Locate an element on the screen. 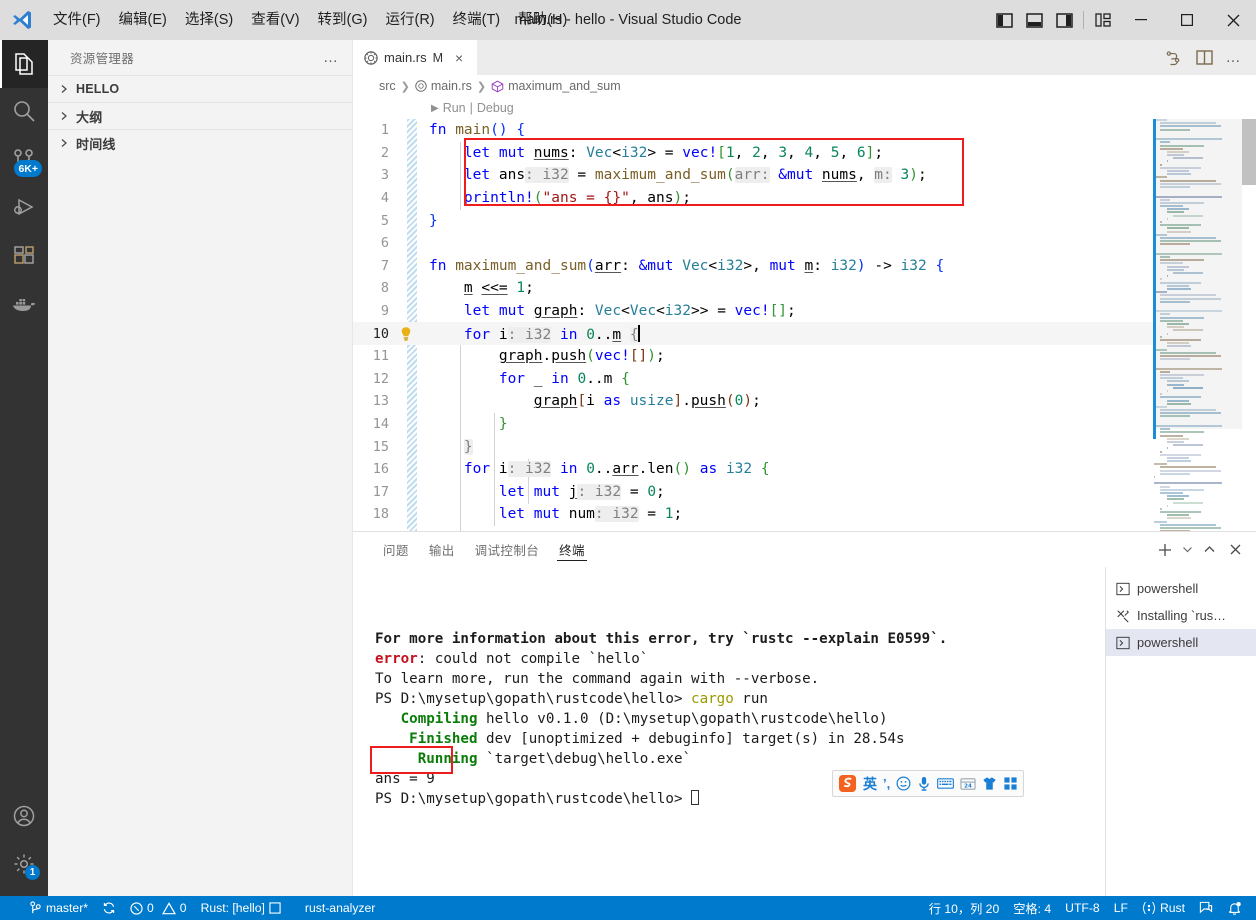 This screenshot has height=920, width=1256. code-line: 6 is located at coordinates (804, 243).